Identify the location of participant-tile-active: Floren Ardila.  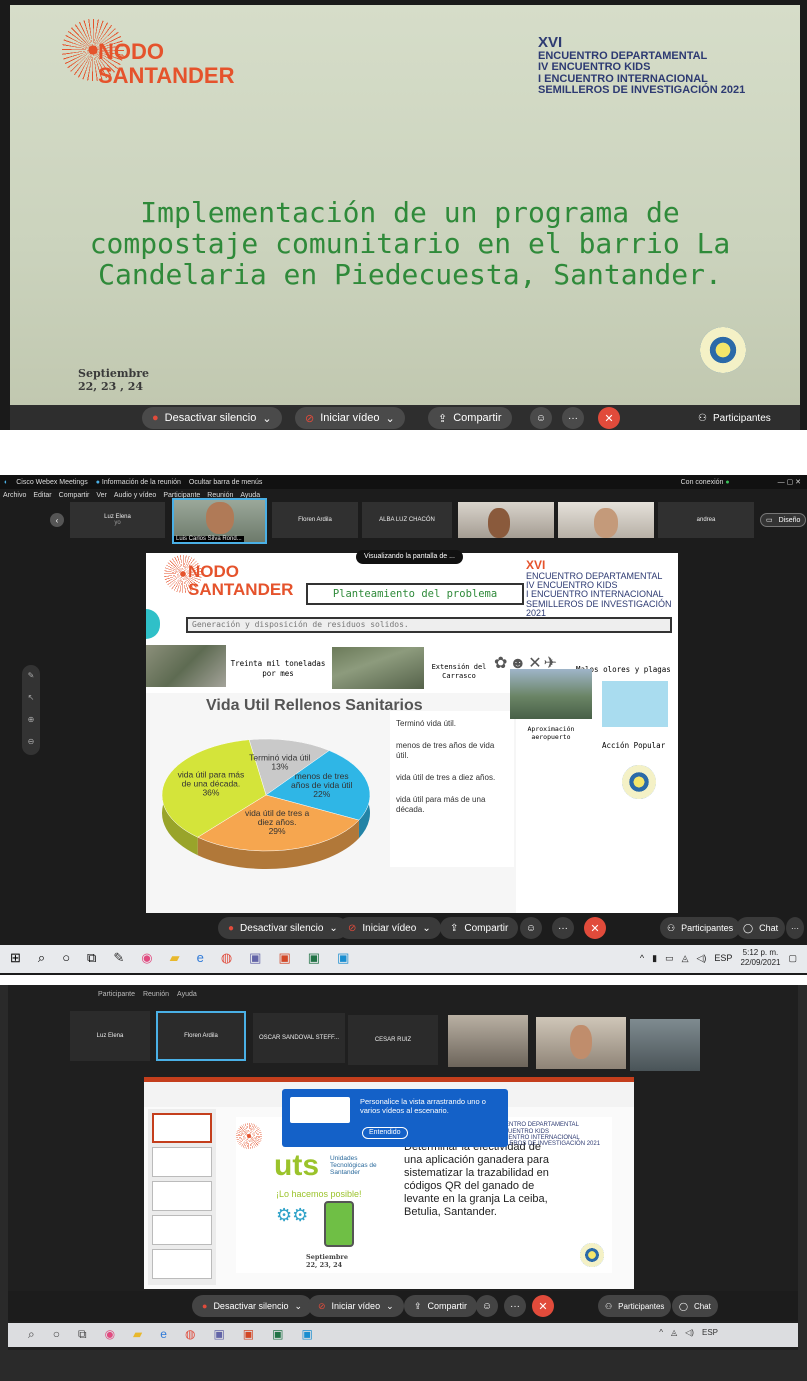
(201, 1036).